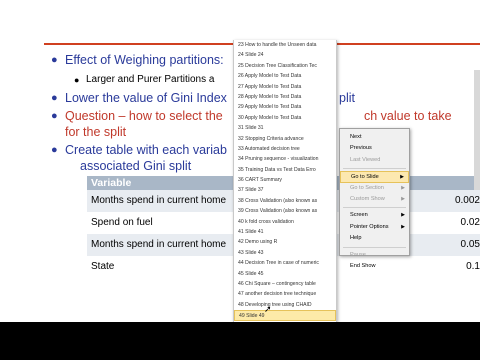  I want to click on bullet-gini-index: ● Lower the value of Gini Index, so click(139, 98).